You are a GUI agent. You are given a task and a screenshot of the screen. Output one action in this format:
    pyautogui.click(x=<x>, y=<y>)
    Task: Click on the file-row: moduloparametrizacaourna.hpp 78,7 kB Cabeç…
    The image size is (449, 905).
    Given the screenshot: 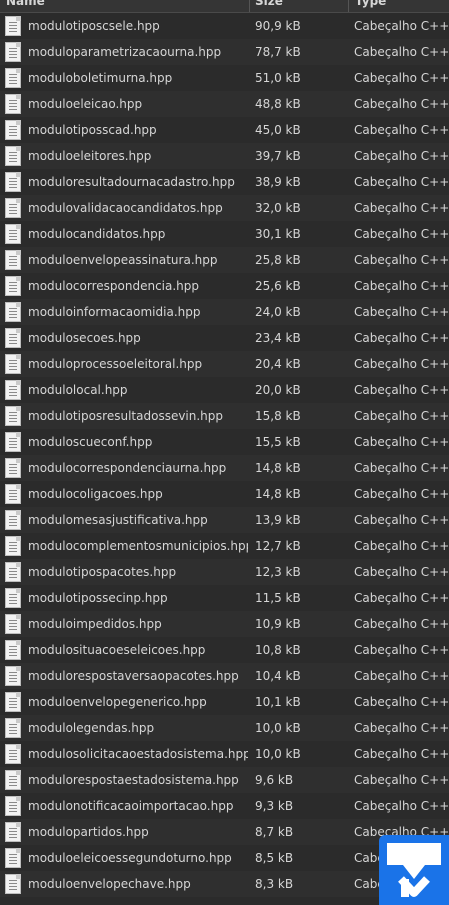 What is the action you would take?
    pyautogui.click(x=224, y=52)
    